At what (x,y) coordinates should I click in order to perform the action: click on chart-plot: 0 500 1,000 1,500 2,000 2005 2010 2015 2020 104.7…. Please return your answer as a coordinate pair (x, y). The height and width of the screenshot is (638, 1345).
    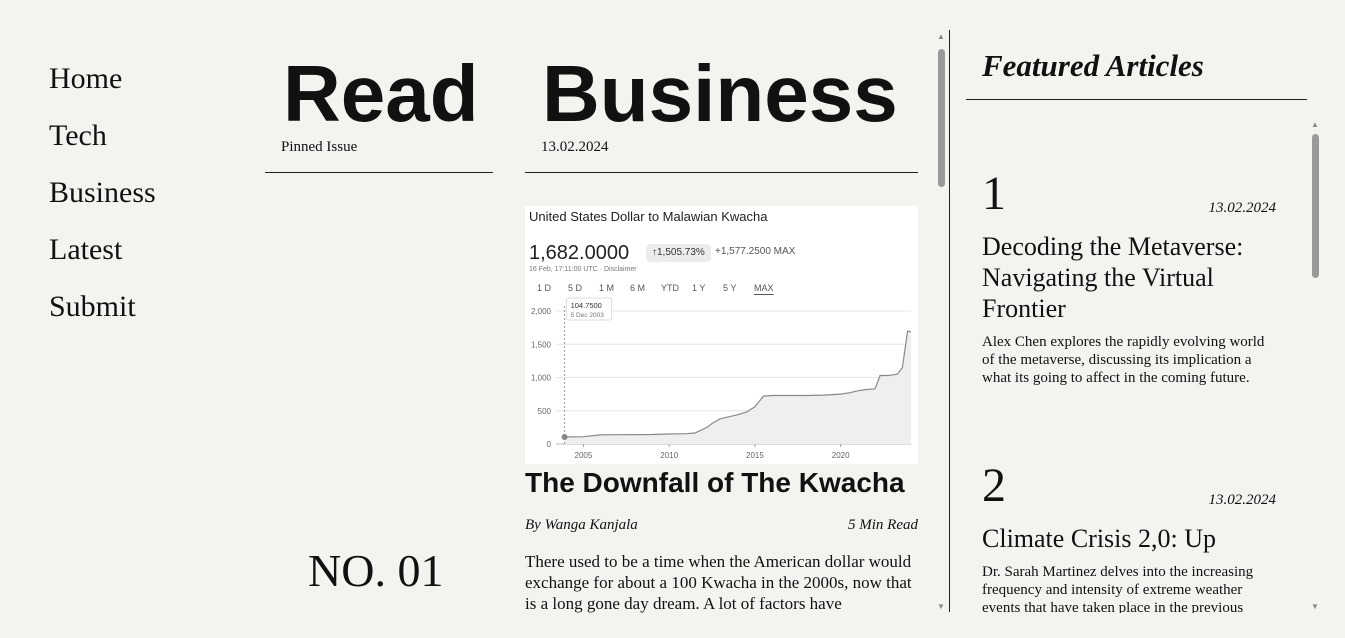
    Looking at the image, I should click on (721, 378).